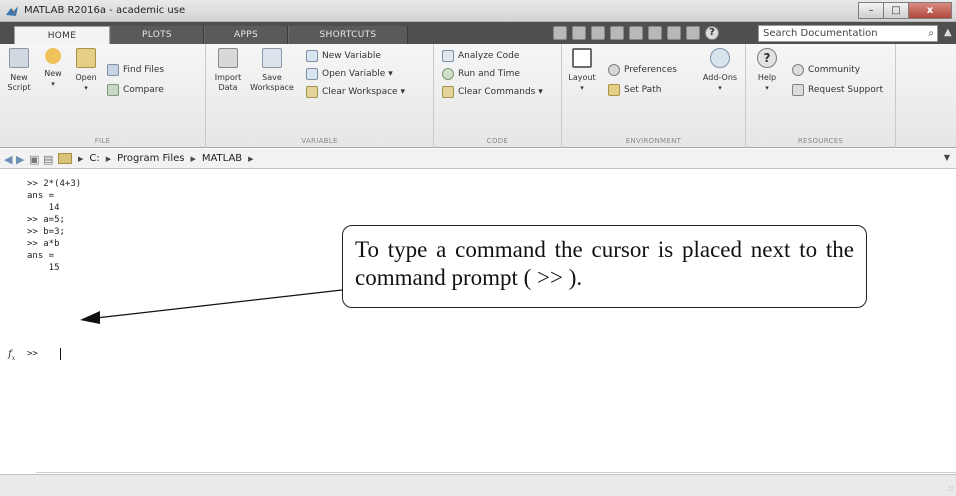 This screenshot has height=496, width=956. Describe the element at coordinates (798, 90) in the screenshot. I see `request-support-icon` at that location.